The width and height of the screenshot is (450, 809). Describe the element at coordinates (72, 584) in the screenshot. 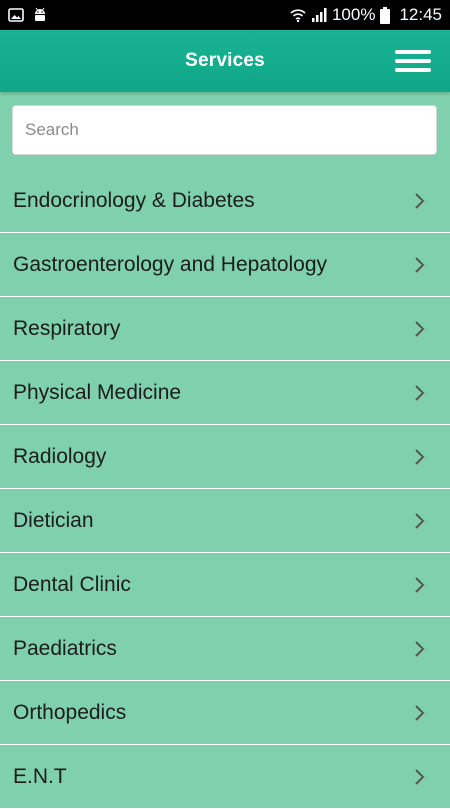

I see `list-item-label: Dental Clinic` at that location.